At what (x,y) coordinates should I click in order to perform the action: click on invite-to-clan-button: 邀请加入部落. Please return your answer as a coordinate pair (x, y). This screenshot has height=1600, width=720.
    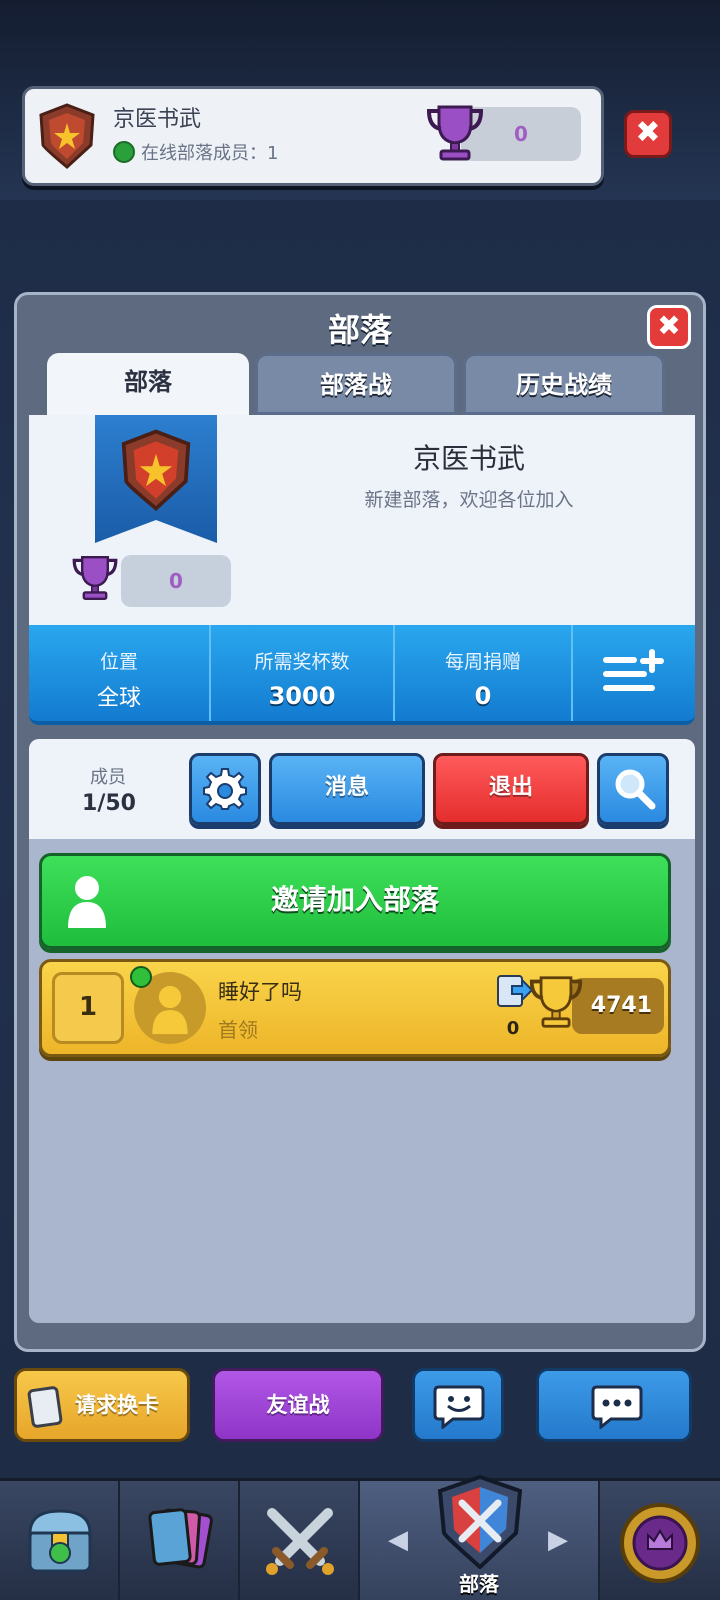
    Looking at the image, I should click on (355, 901).